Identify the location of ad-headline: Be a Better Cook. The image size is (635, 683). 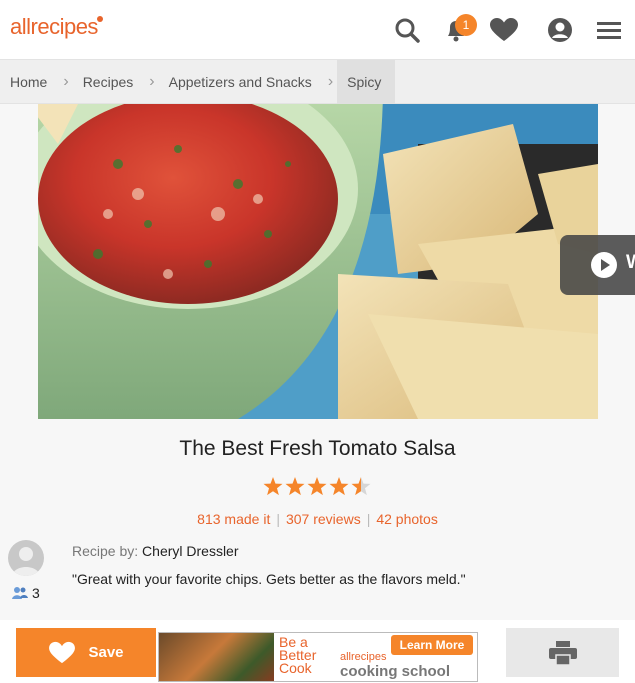
(297, 655).